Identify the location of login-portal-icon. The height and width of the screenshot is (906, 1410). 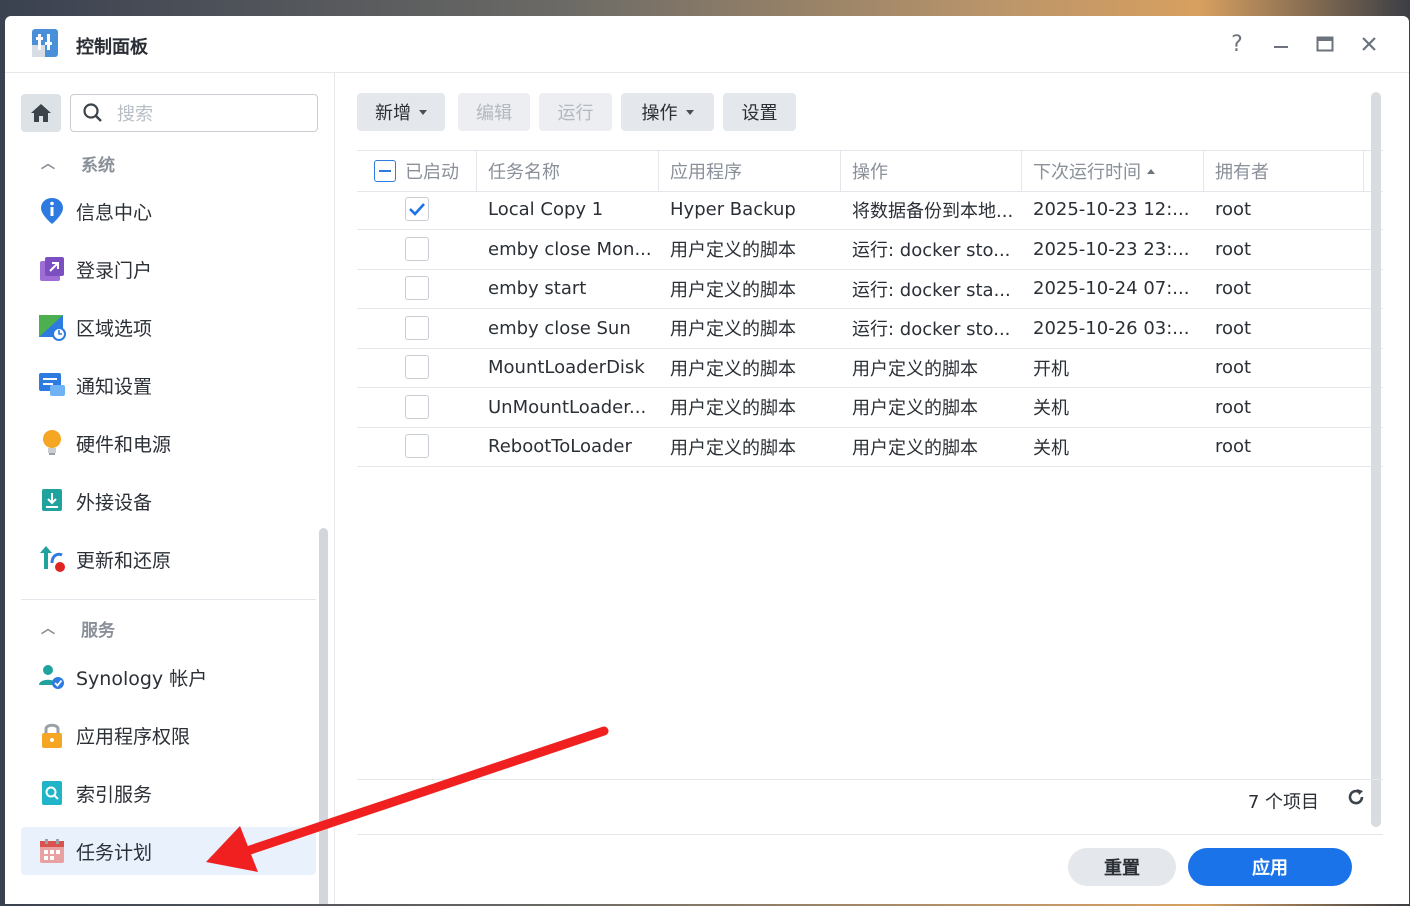
(52, 269).